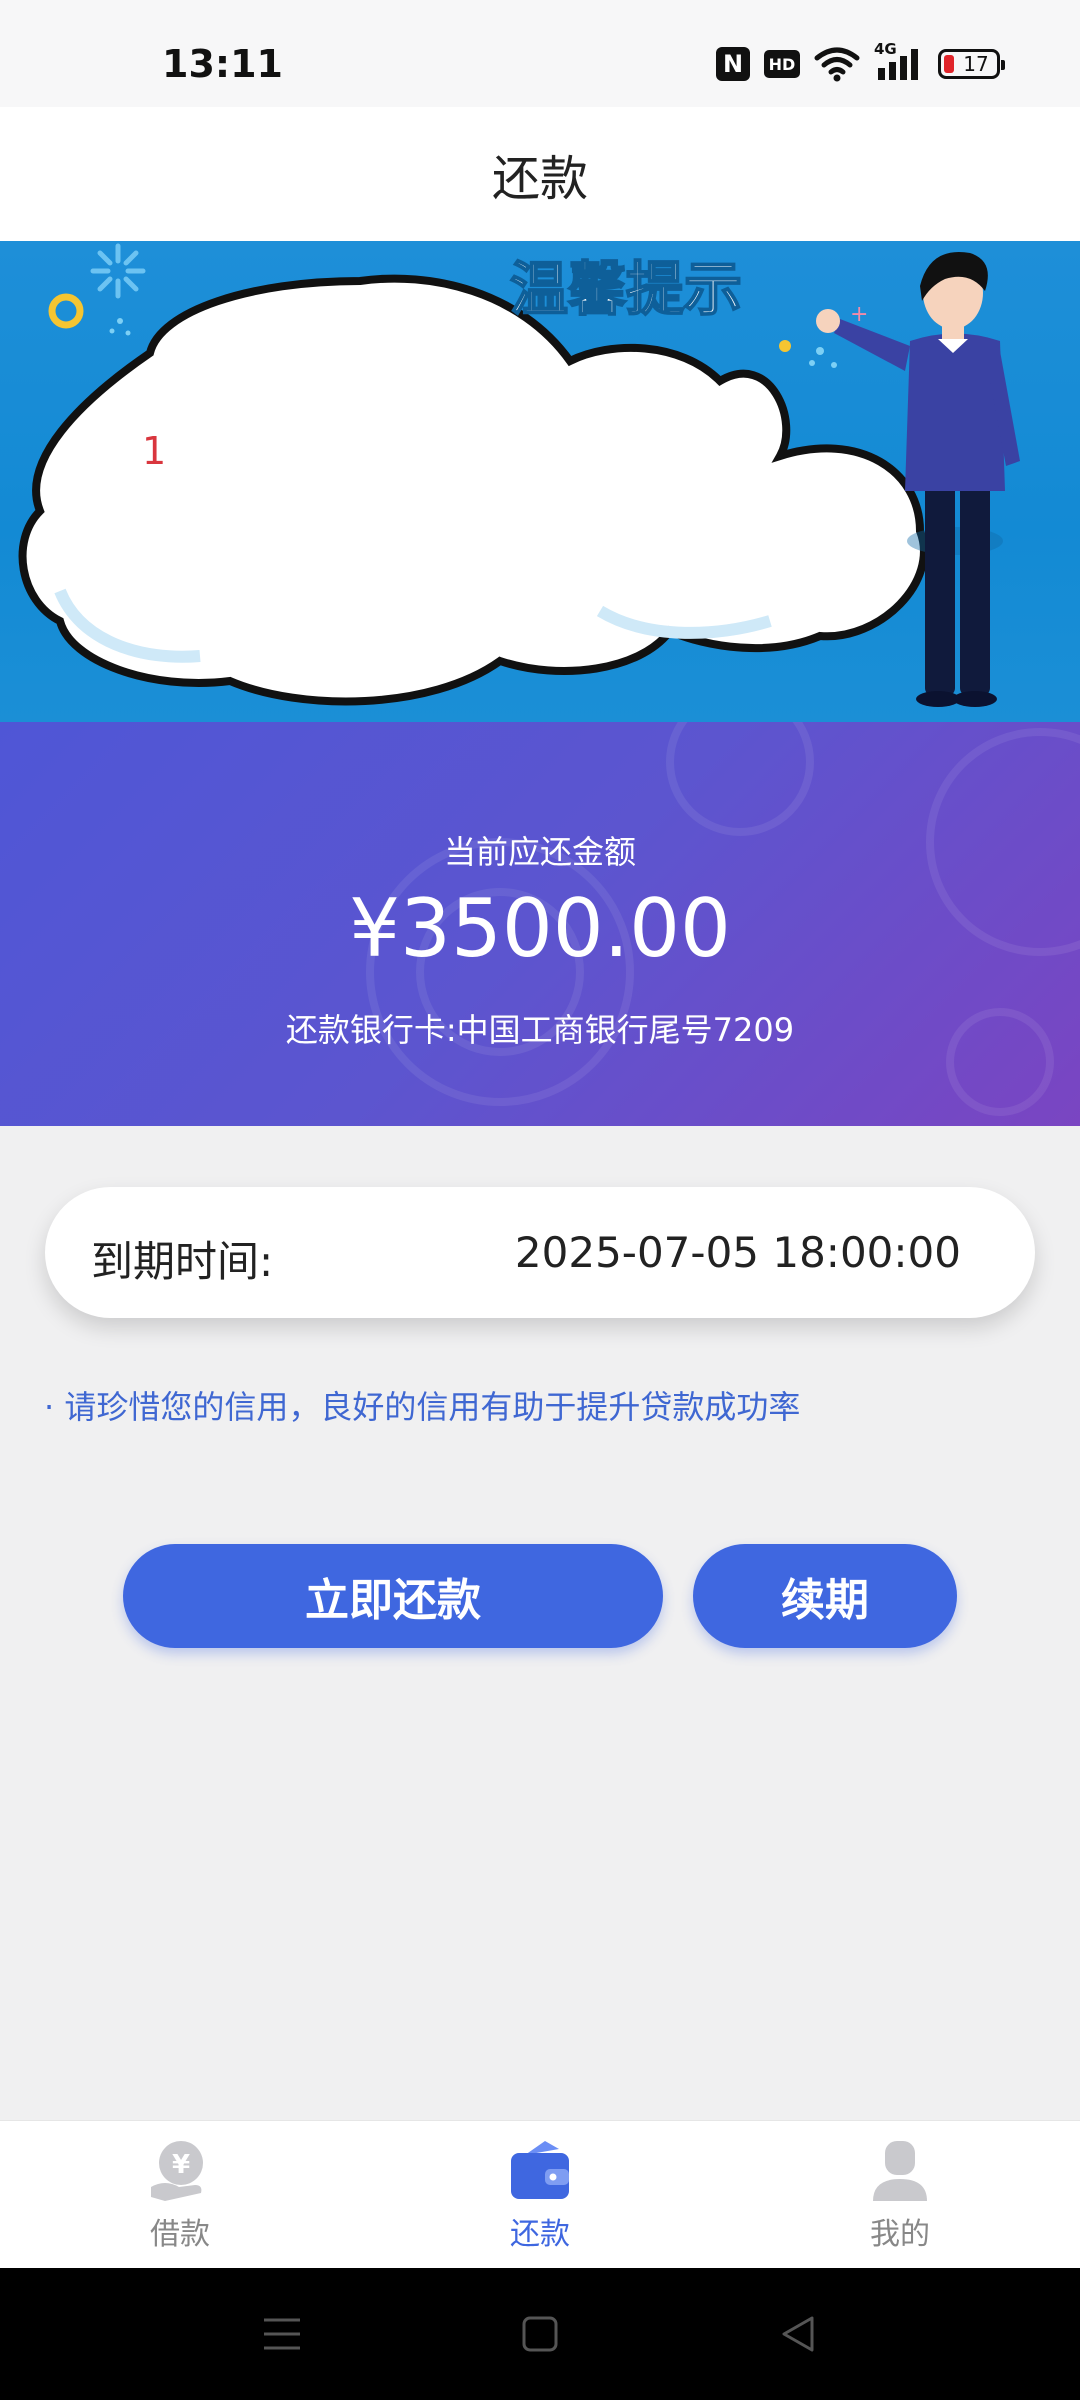 The width and height of the screenshot is (1080, 2400). Describe the element at coordinates (900, 2171) in the screenshot. I see `profile-icon` at that location.